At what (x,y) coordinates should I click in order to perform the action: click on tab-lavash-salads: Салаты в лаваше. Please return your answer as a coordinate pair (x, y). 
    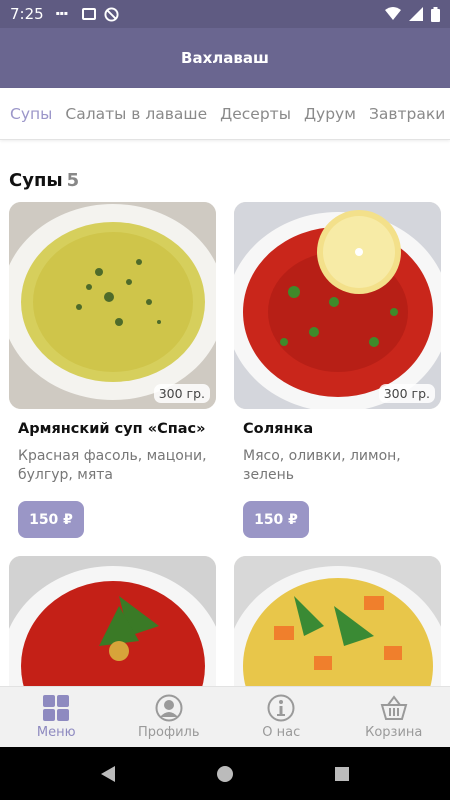
    Looking at the image, I should click on (136, 114).